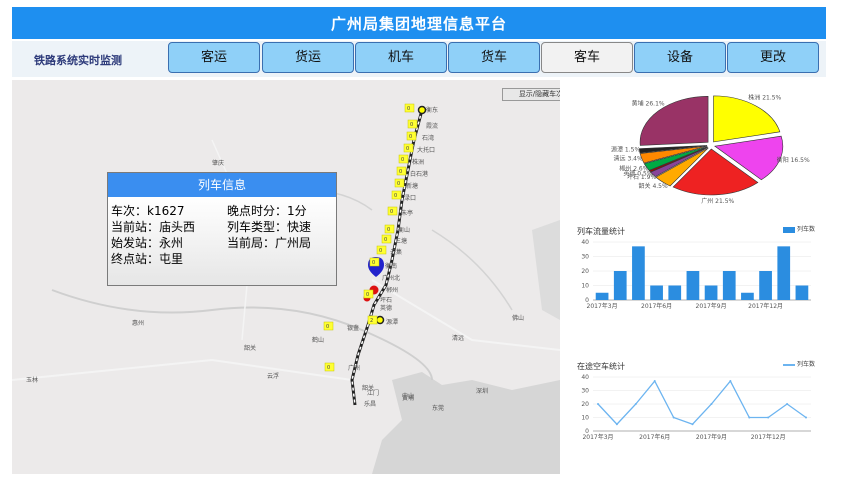  What do you see at coordinates (458, 338) in the screenshot?
I see `svg-text: 清远` at bounding box center [458, 338].